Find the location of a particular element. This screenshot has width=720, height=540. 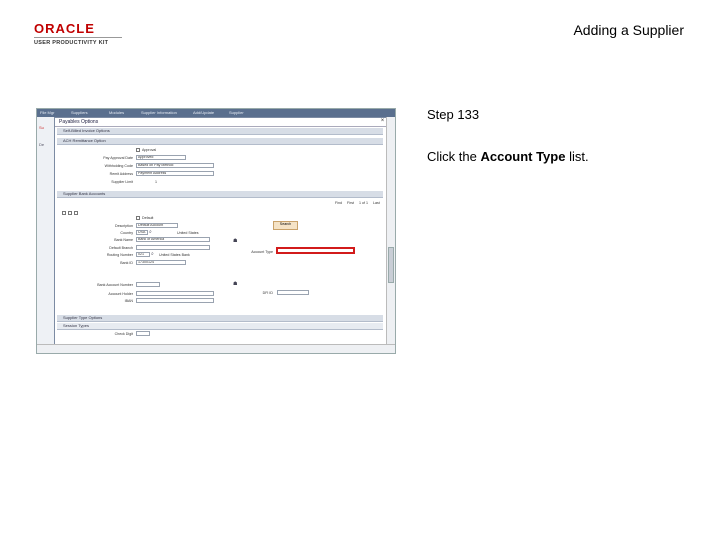

routing-label: Routing Number is located at coordinates (119, 255).